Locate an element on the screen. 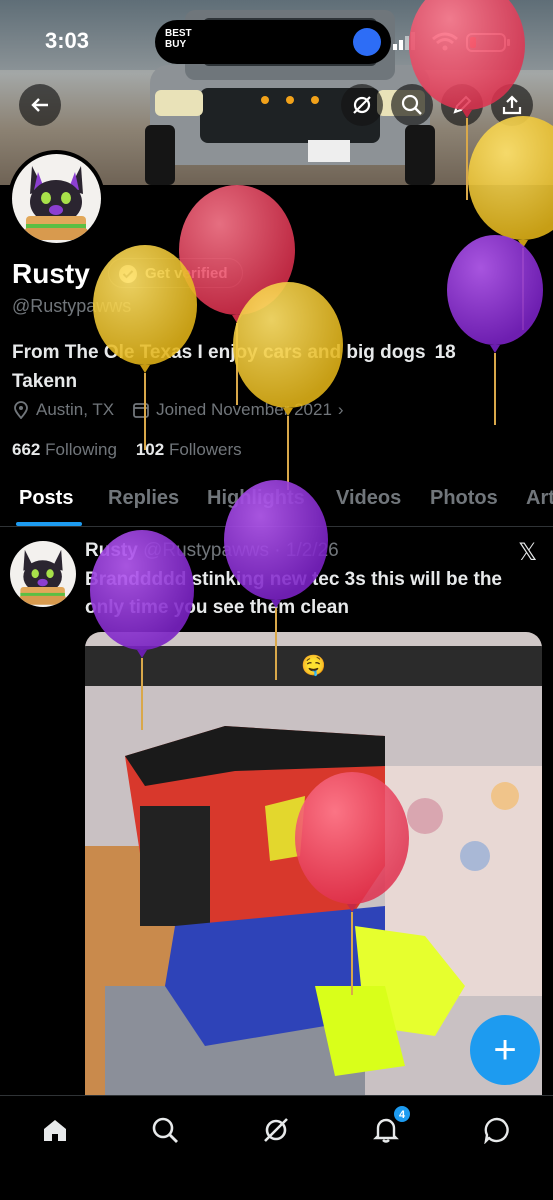  get-verified-button: Get verified is located at coordinates (175, 273).